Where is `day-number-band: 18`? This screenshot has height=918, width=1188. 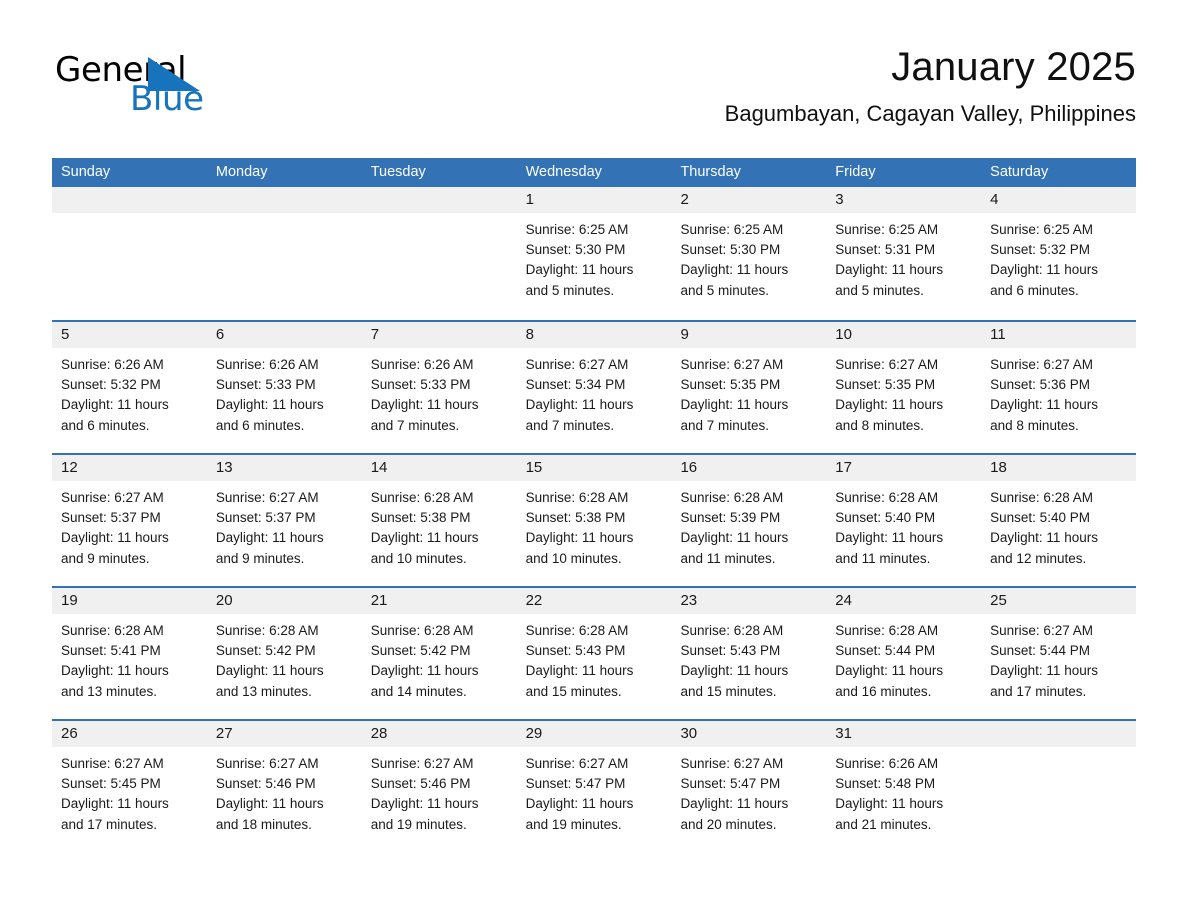 day-number-band: 18 is located at coordinates (1059, 468).